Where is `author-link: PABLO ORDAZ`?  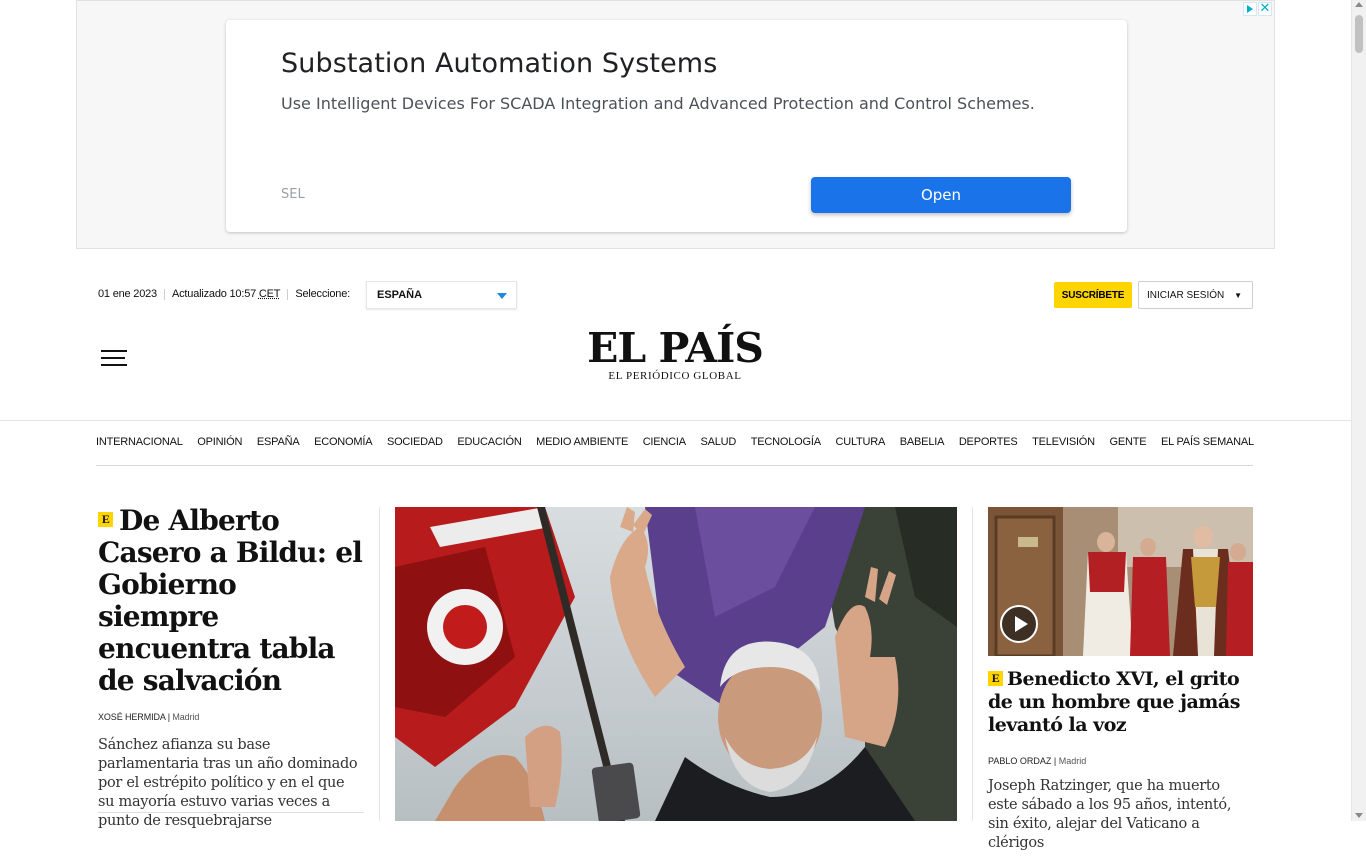
author-link: PABLO ORDAZ is located at coordinates (1019, 761).